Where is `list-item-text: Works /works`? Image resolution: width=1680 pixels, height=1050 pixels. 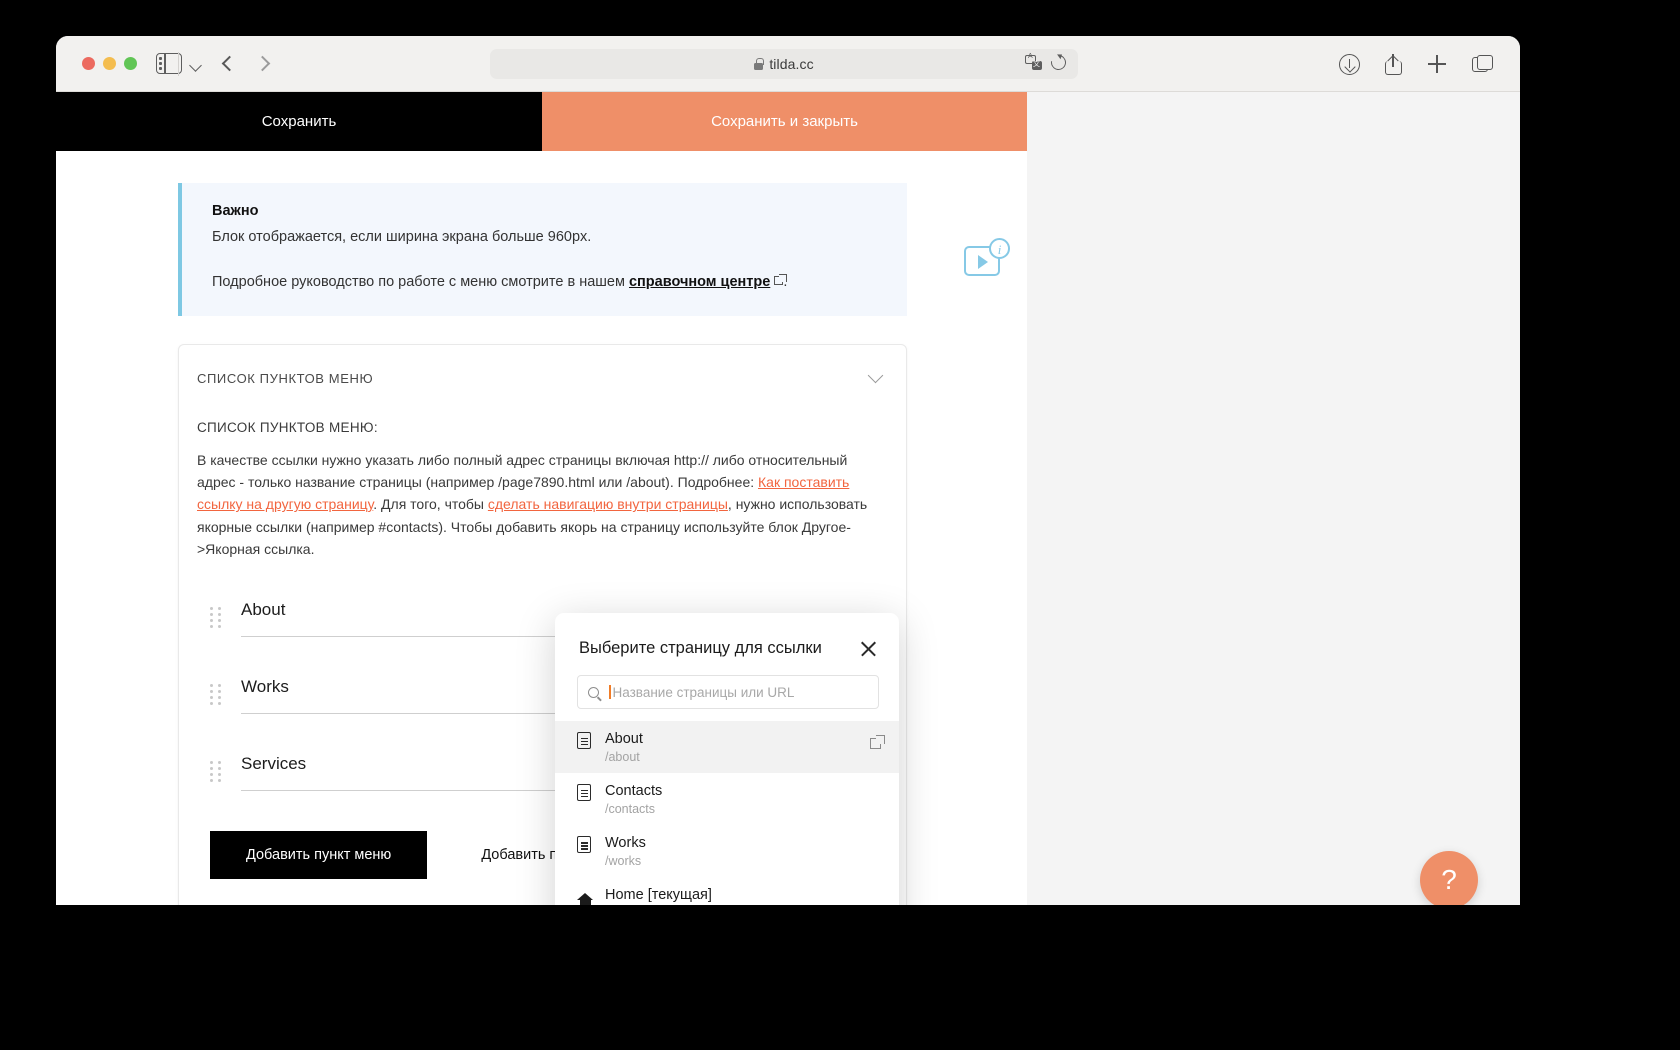 list-item-text: Works /works is located at coordinates (625, 851).